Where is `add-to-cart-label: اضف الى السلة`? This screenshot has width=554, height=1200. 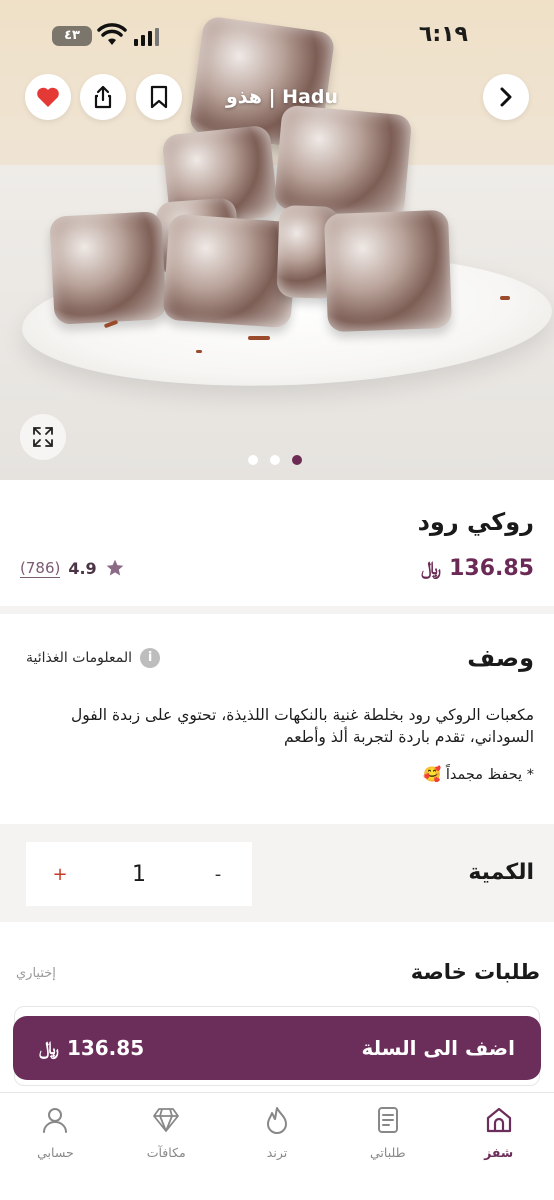 add-to-cart-label: اضف الى السلة is located at coordinates (438, 1048).